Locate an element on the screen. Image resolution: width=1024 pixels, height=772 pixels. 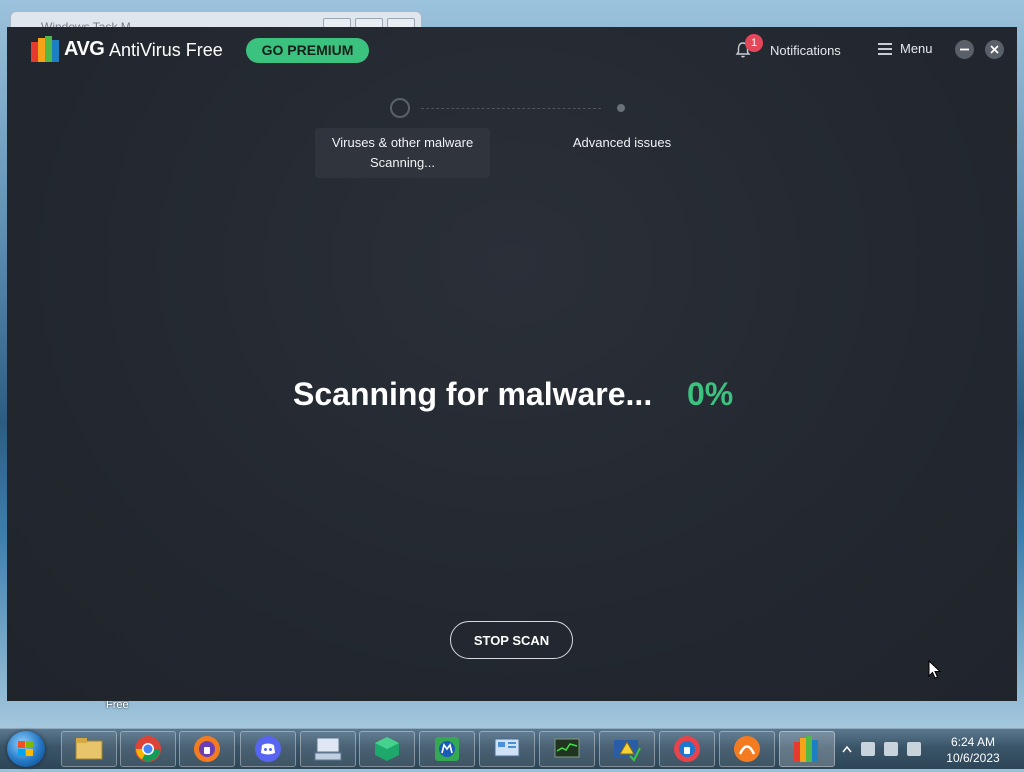
taskbar-avg-antivirus is located at coordinates (807, 749).